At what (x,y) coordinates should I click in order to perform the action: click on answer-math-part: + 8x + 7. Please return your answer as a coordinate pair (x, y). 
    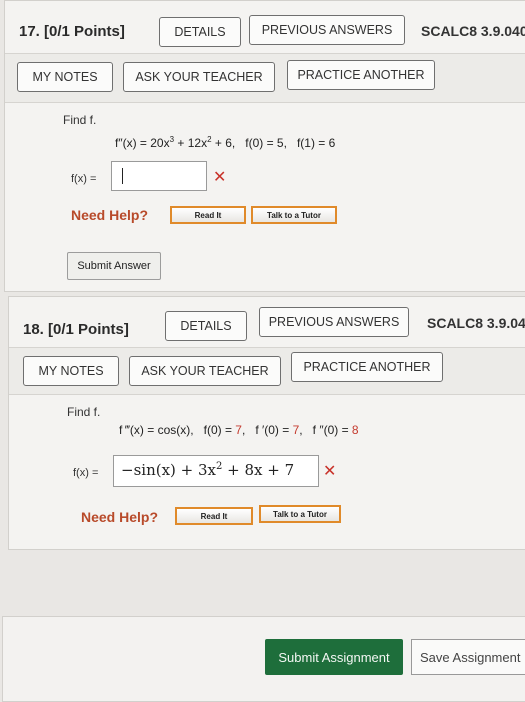
    Looking at the image, I should click on (258, 470).